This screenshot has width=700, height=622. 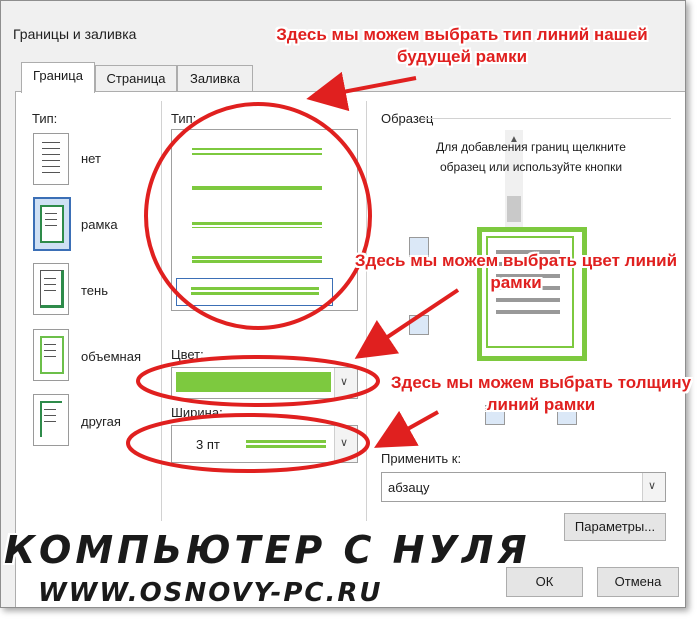 What do you see at coordinates (361, 91) in the screenshot?
I see `arrow-type` at bounding box center [361, 91].